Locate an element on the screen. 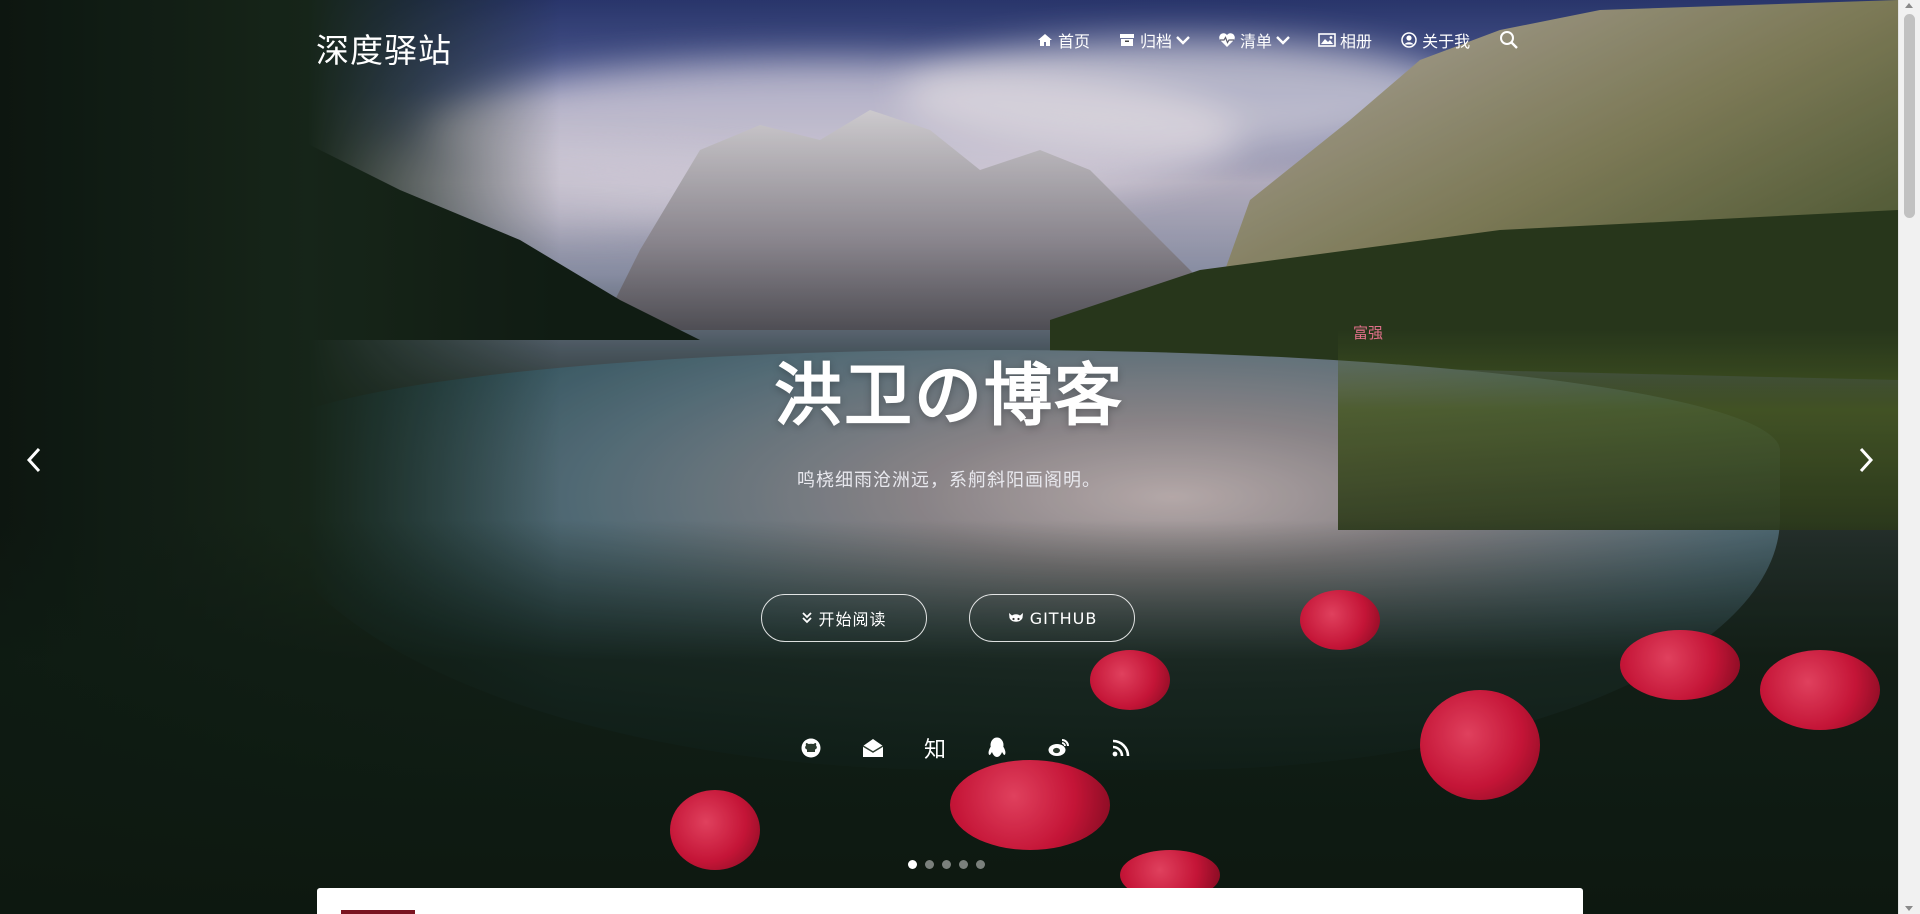 The width and height of the screenshot is (1920, 914). scrollbar-thumb is located at coordinates (1909, 116).